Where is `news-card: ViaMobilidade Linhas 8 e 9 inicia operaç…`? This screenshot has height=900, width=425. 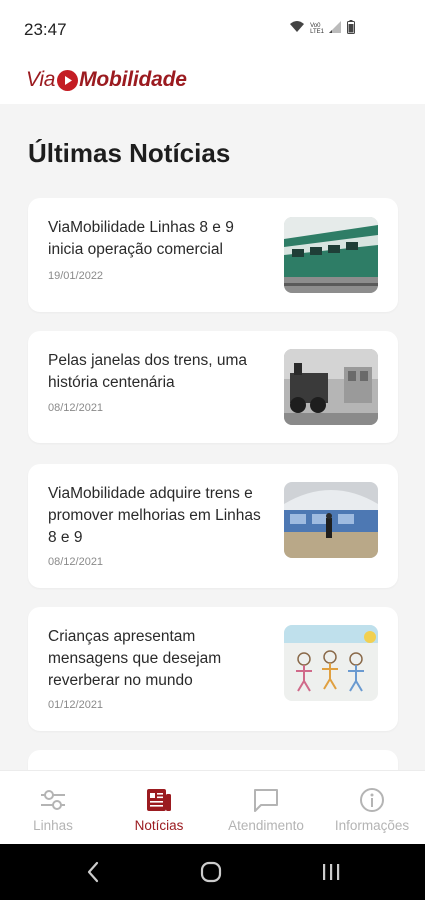
news-card: ViaMobilidade Linhas 8 e 9 inicia operaç… is located at coordinates (213, 255).